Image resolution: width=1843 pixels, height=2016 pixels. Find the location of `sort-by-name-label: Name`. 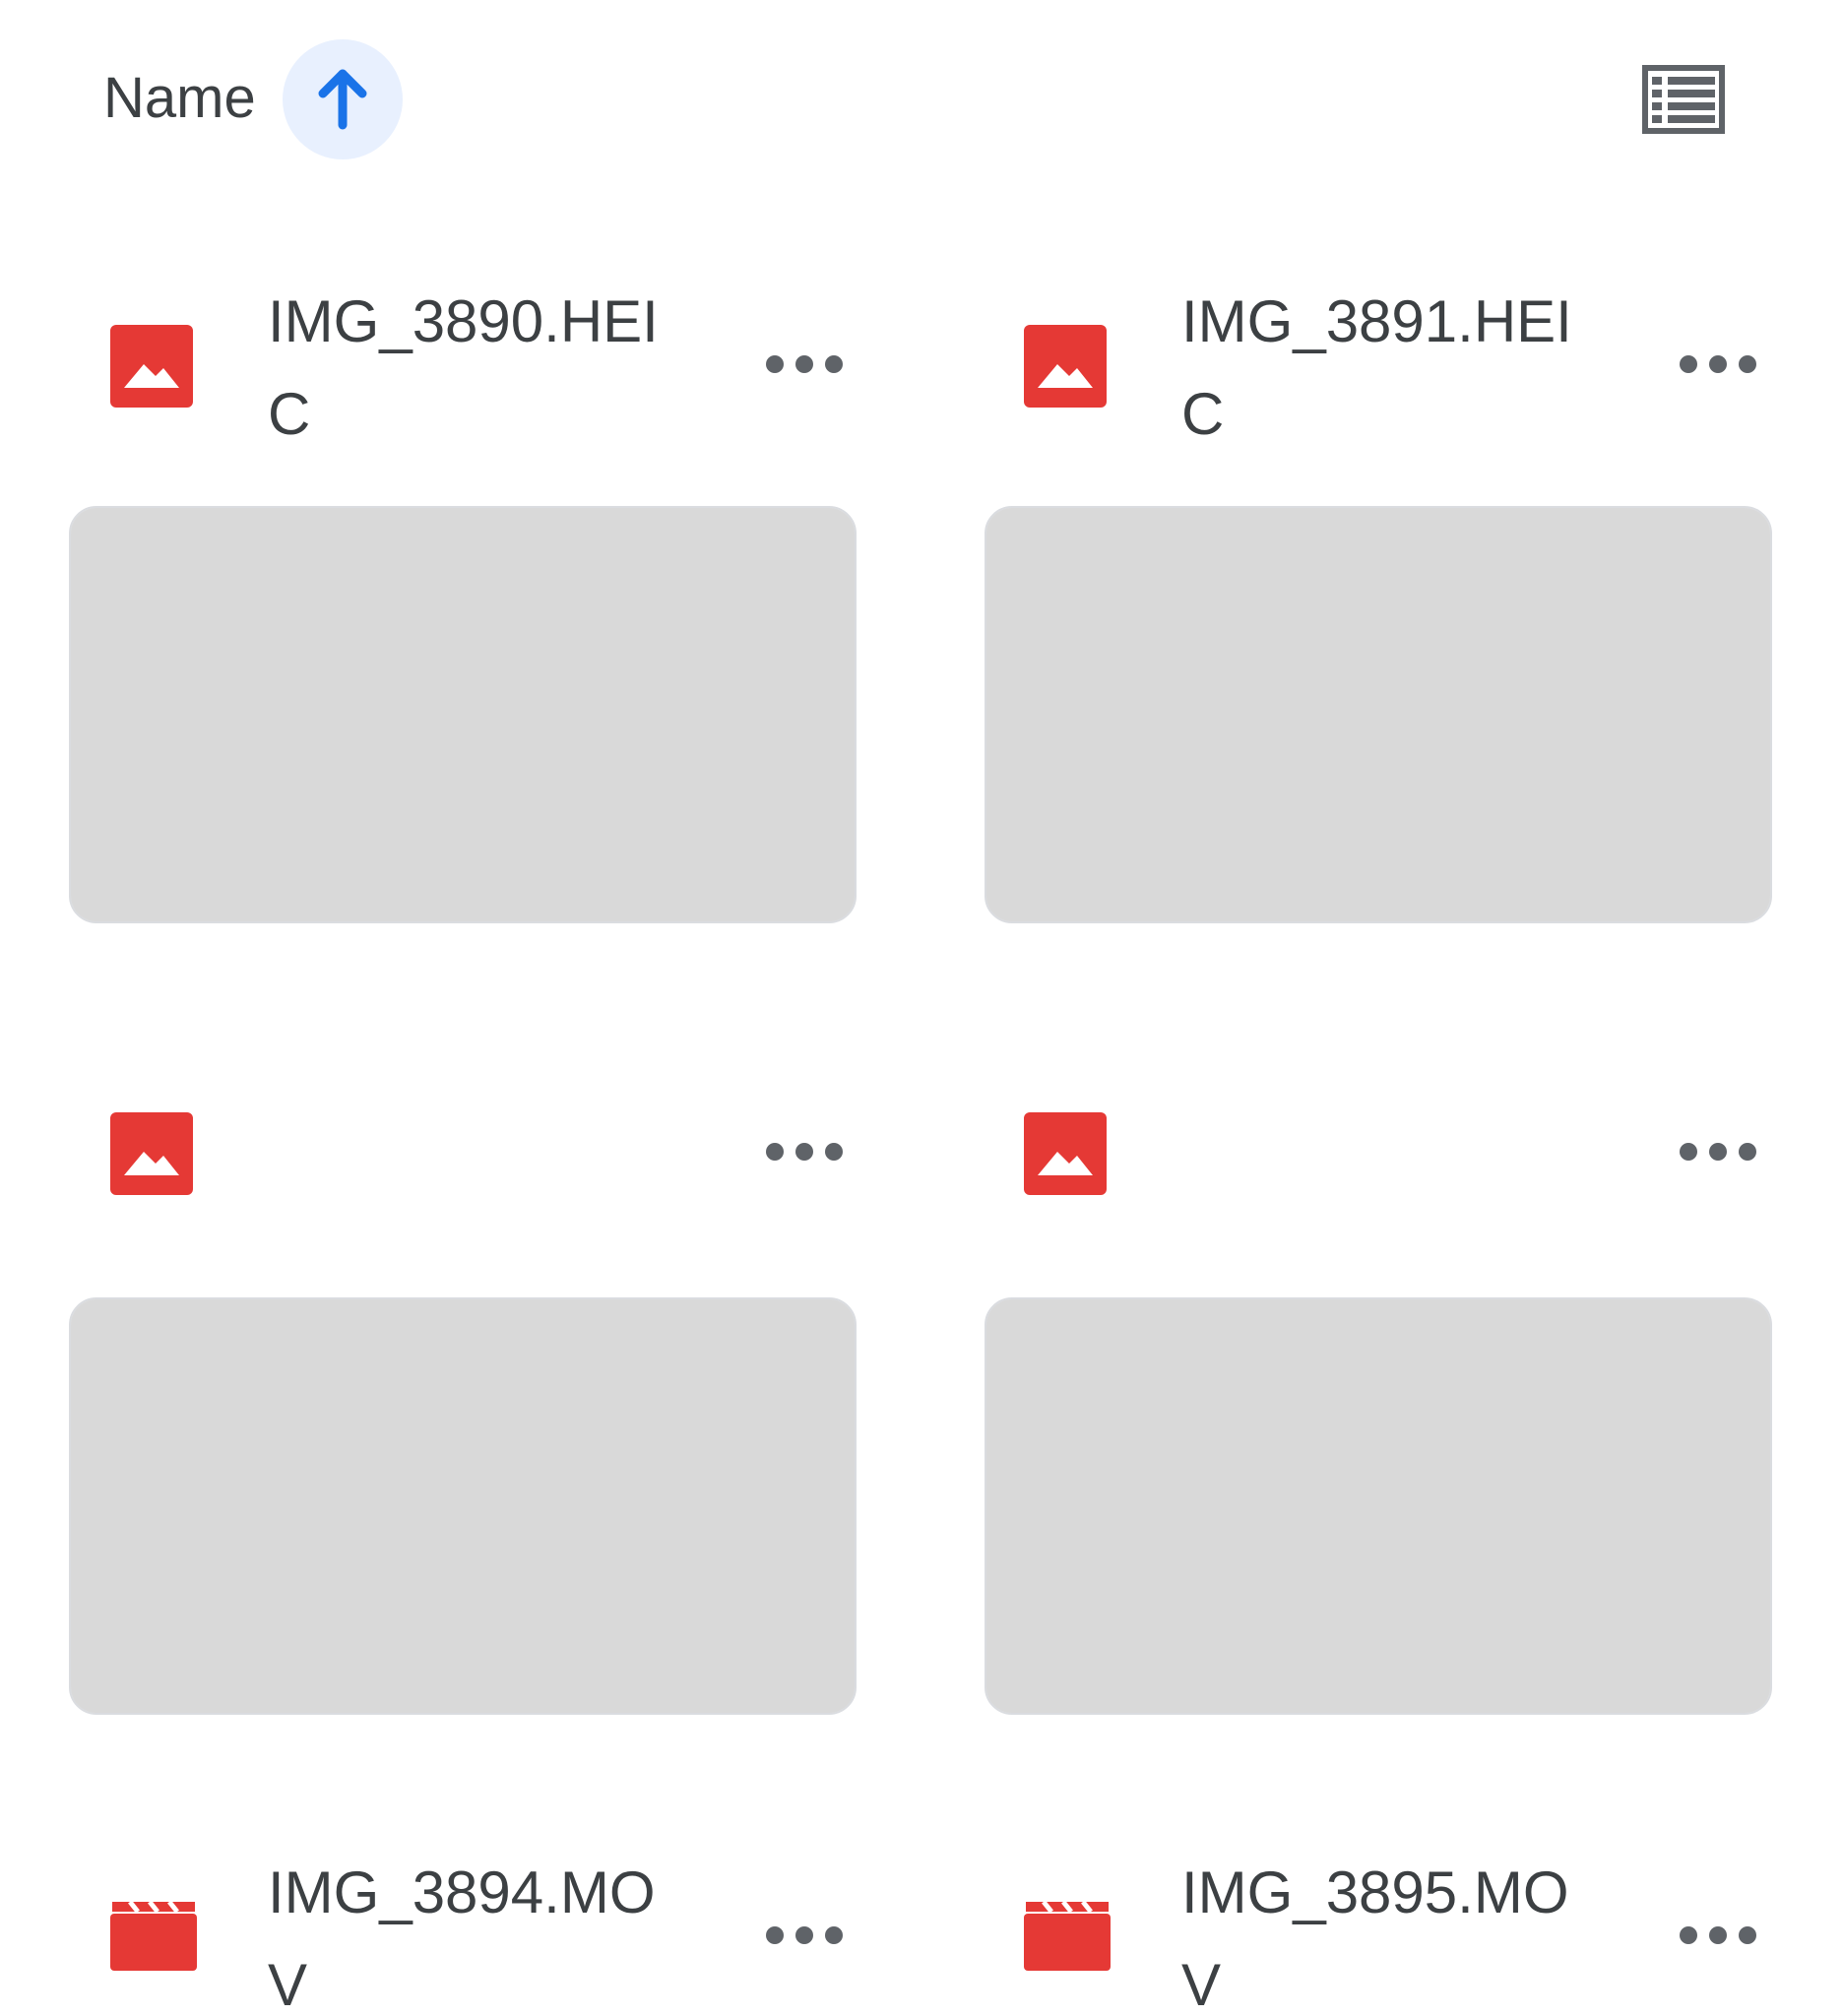

sort-by-name-label: Name is located at coordinates (179, 98).